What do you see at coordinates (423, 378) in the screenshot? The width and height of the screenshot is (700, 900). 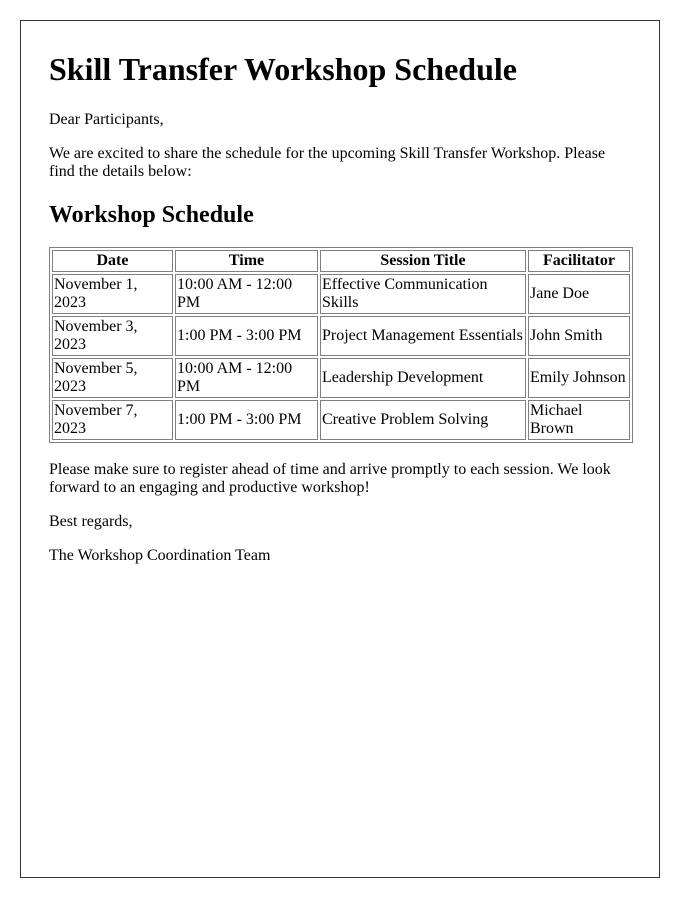 I see `cell-session-title: Leadership Development` at bounding box center [423, 378].